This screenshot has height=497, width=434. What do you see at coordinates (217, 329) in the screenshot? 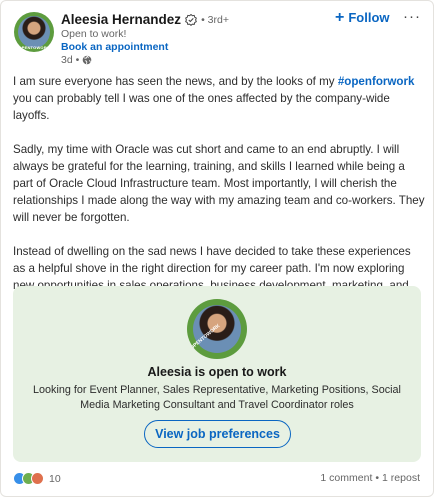
I see `open-to-work-avatar: #OPENTOWORK` at bounding box center [217, 329].